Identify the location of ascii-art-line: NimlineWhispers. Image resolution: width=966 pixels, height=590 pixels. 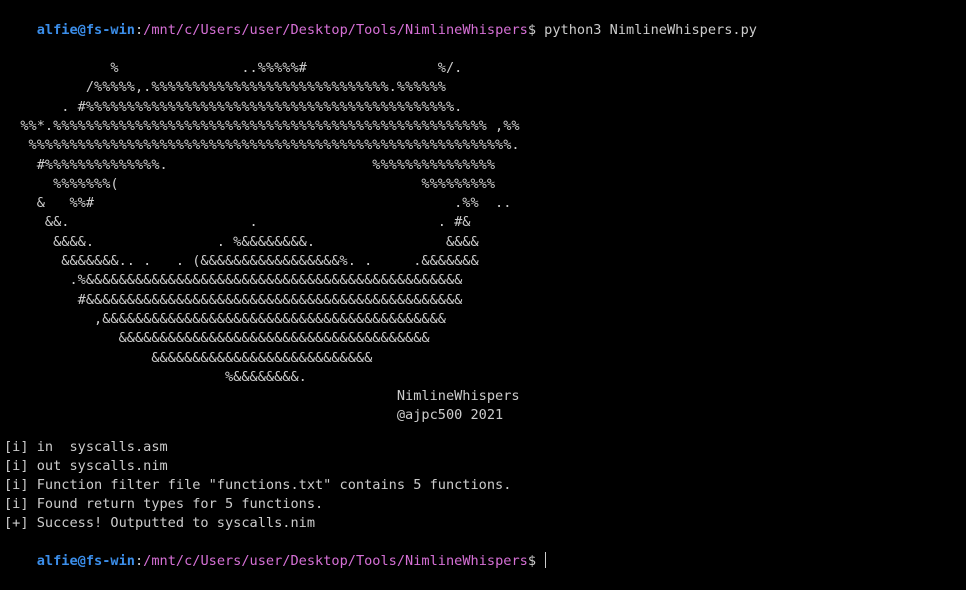
(262, 396).